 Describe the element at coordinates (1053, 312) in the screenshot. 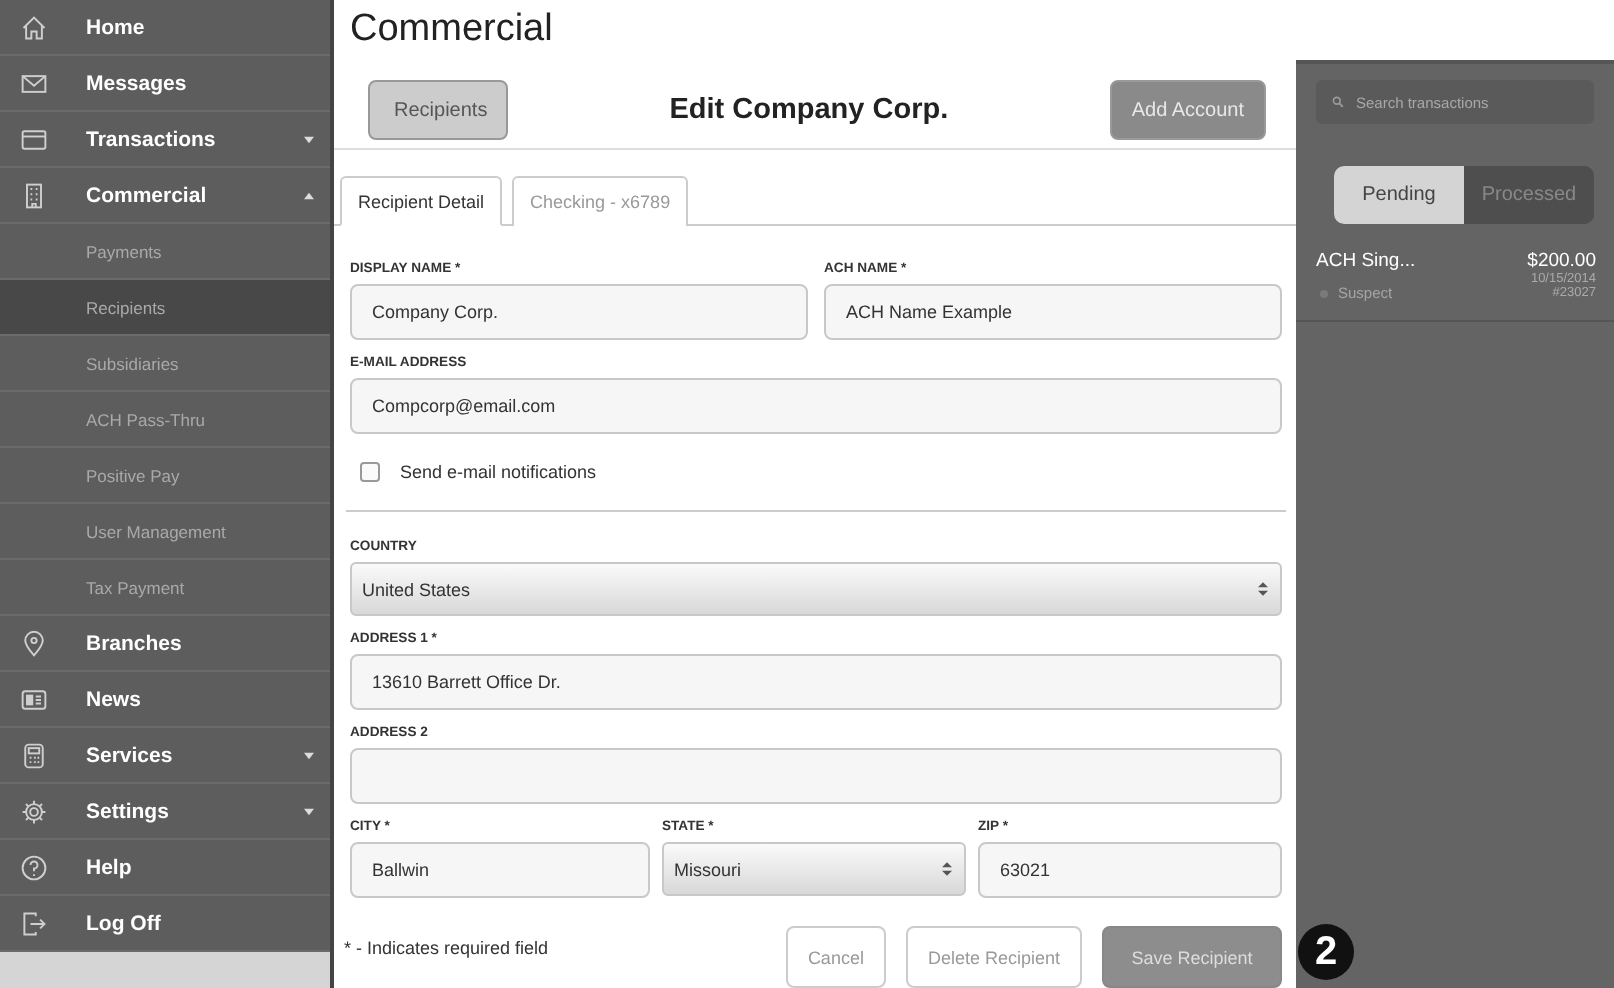

I see `input-field: ACH Name Example` at that location.